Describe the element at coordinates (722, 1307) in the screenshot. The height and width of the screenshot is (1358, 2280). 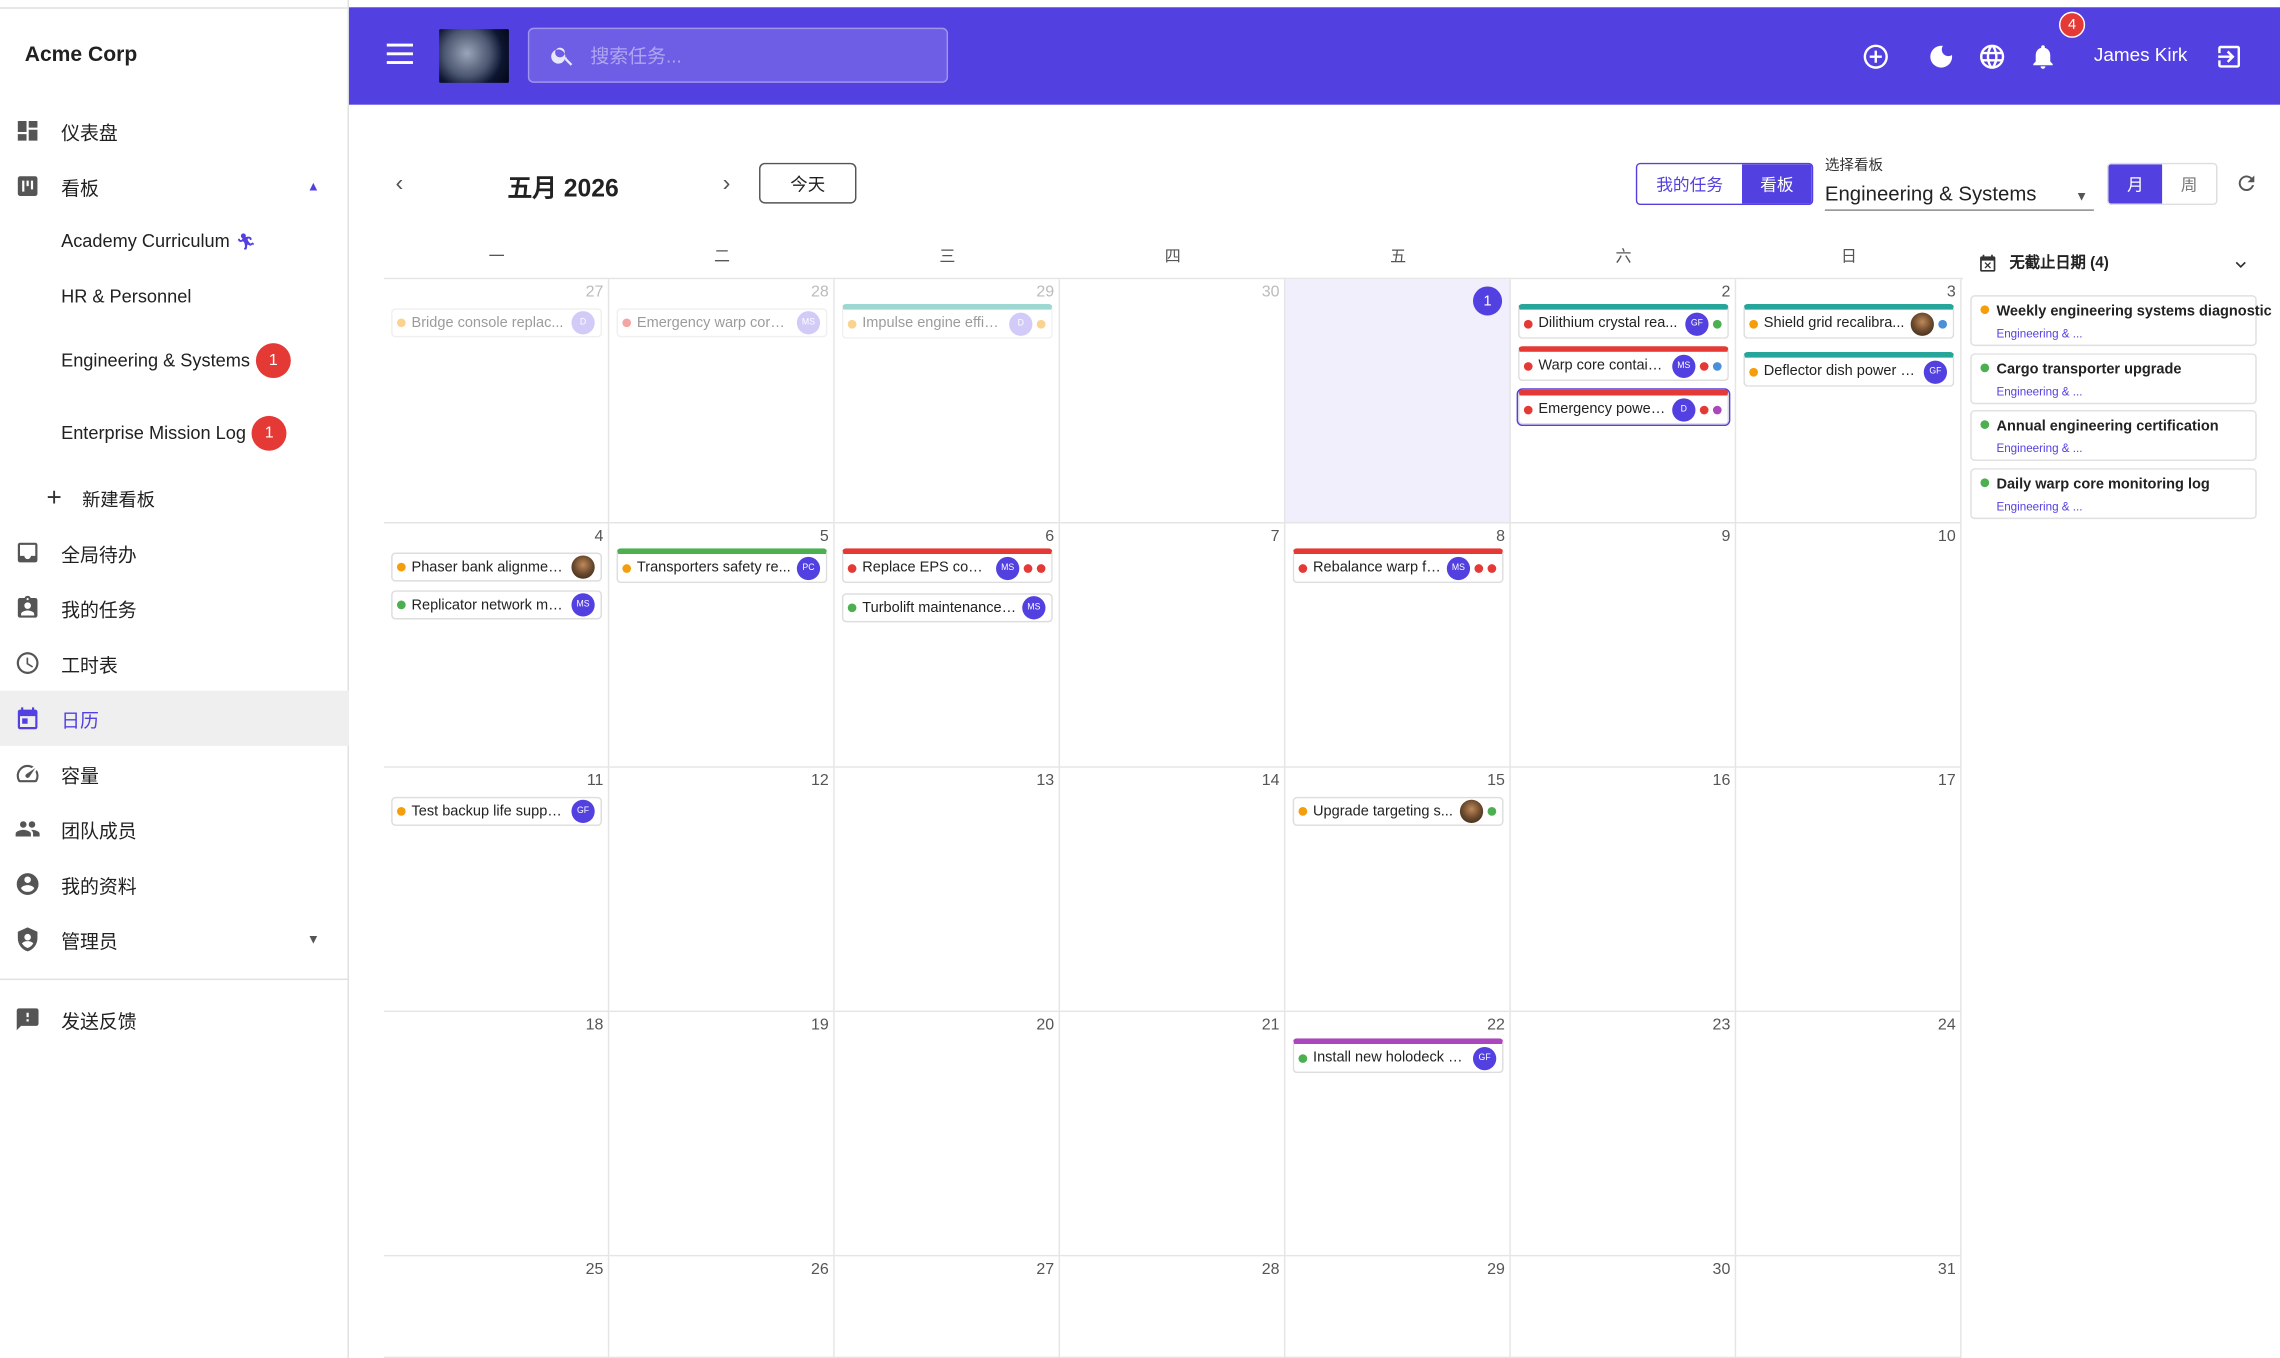
I see `day-cell: 26` at that location.